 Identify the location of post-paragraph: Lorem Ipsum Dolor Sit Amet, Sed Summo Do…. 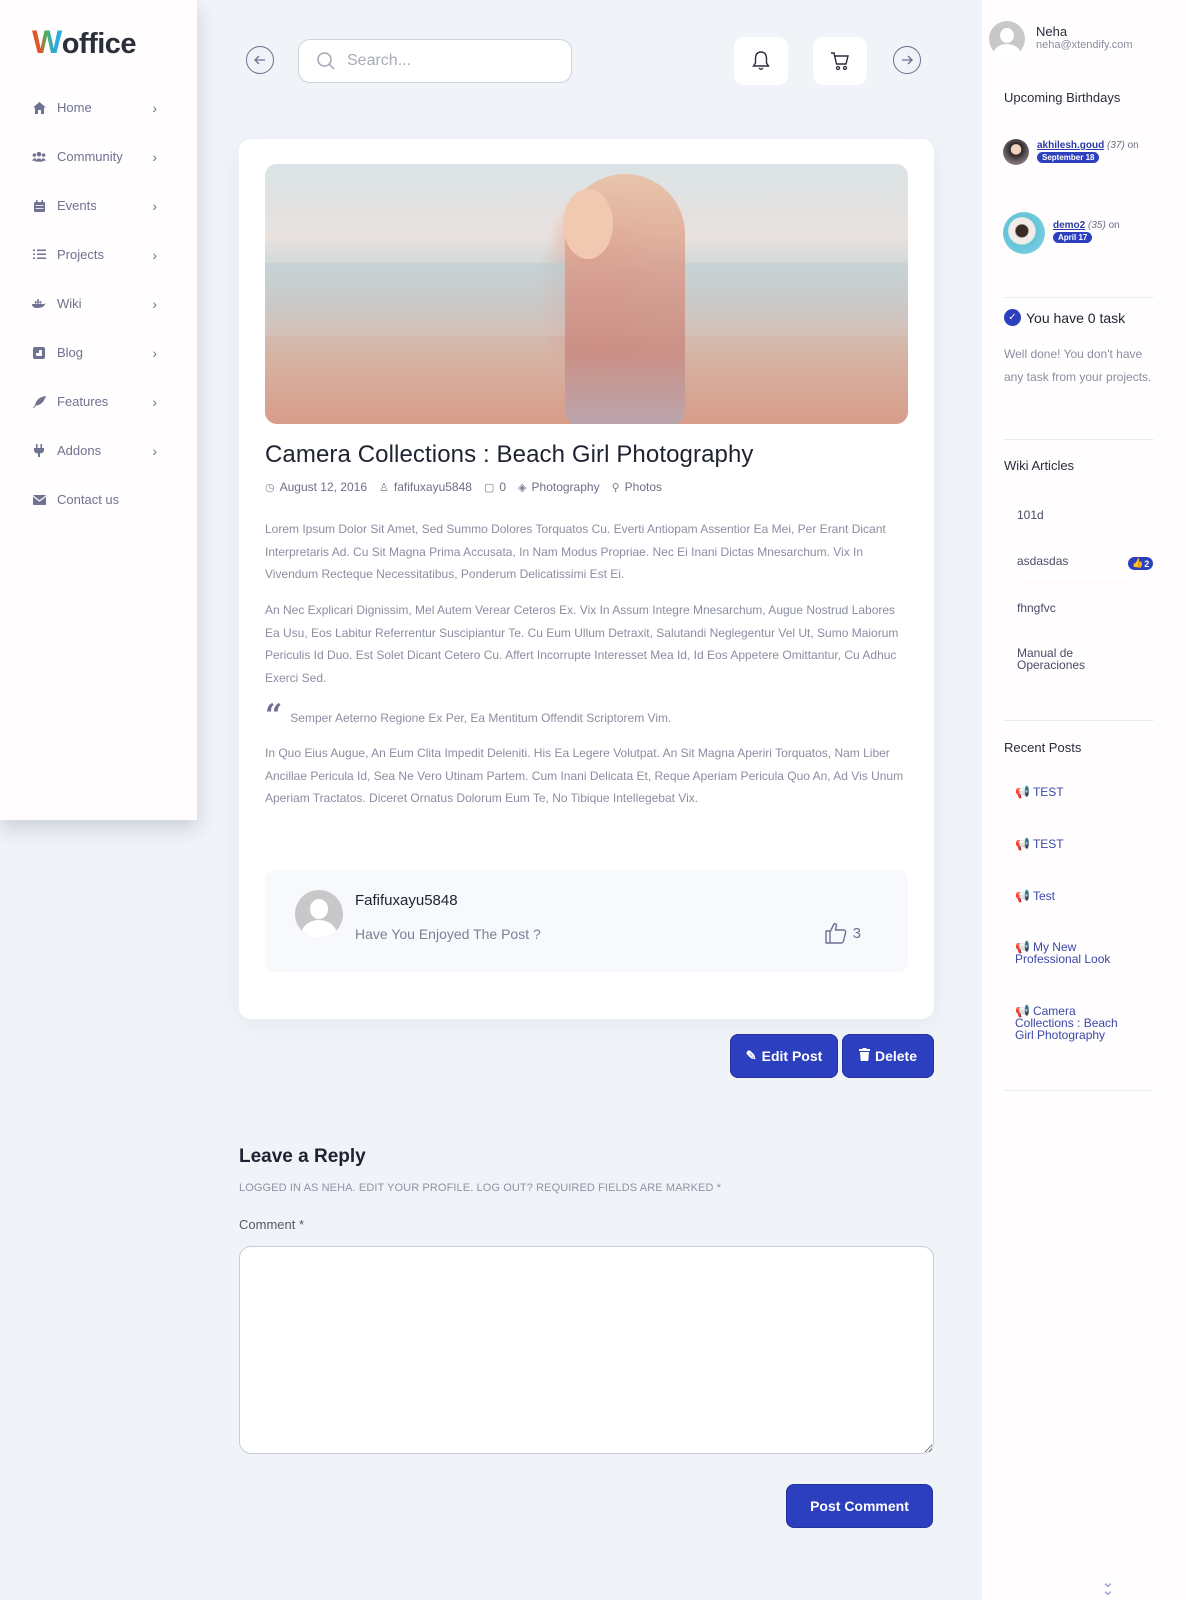
(575, 551).